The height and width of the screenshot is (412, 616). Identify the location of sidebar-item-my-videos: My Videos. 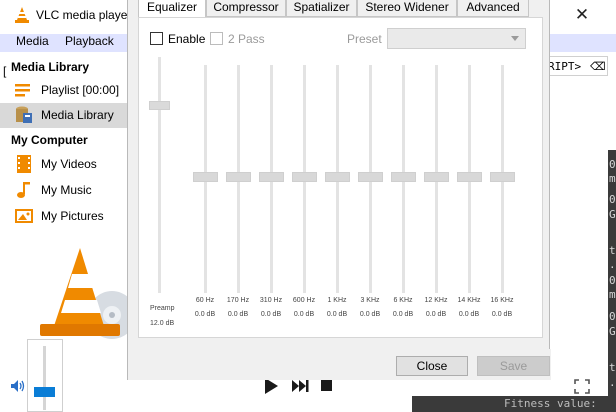
(63, 164).